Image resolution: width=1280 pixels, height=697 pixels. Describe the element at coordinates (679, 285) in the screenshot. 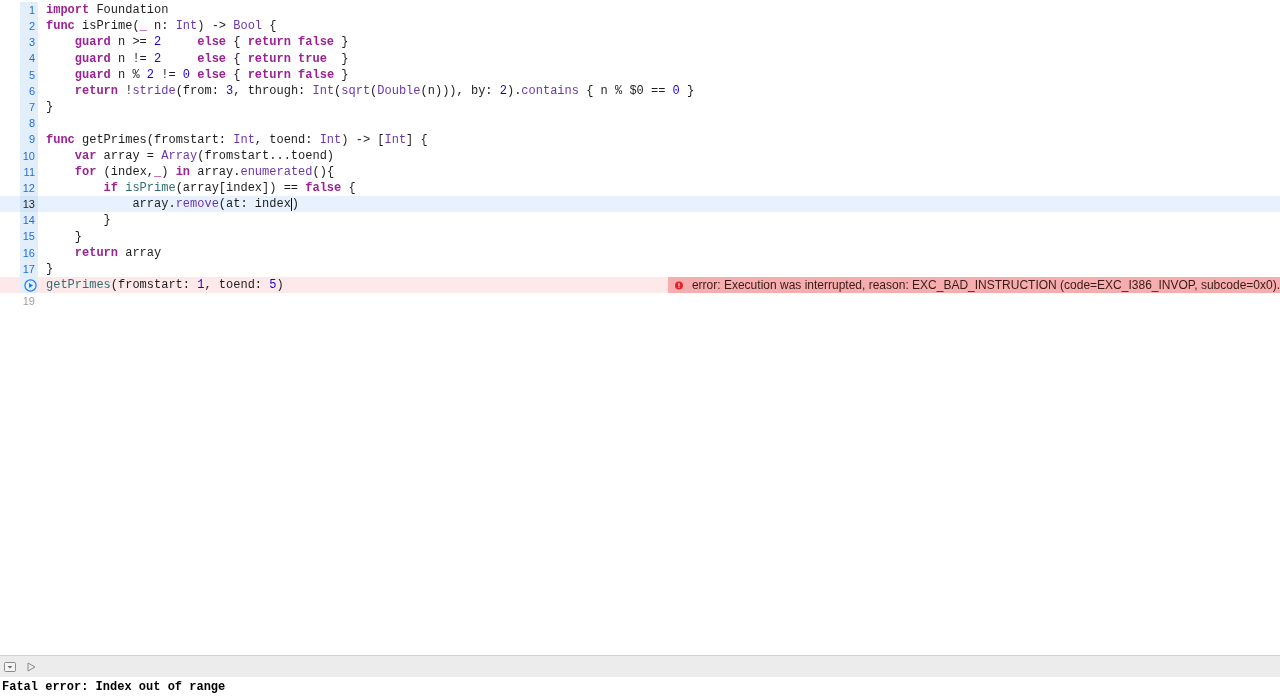

I see `error-icon` at that location.